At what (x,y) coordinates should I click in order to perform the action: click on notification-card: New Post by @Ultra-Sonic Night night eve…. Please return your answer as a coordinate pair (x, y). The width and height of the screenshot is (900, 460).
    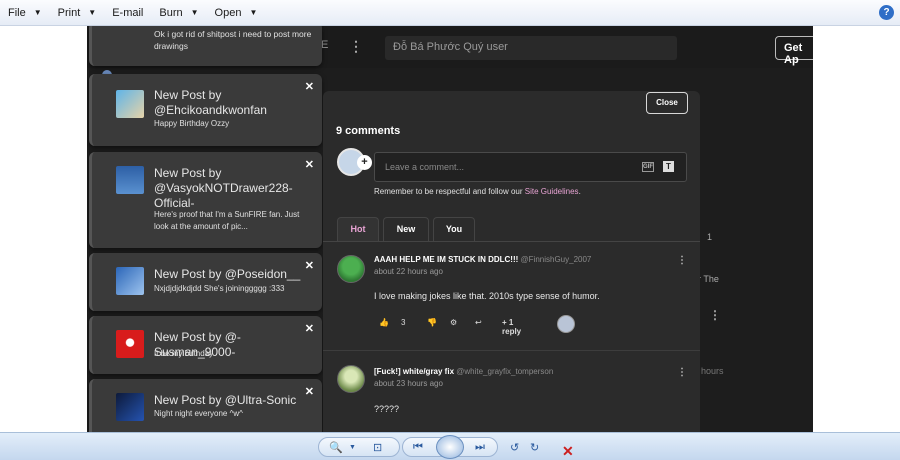
    Looking at the image, I should click on (205, 405).